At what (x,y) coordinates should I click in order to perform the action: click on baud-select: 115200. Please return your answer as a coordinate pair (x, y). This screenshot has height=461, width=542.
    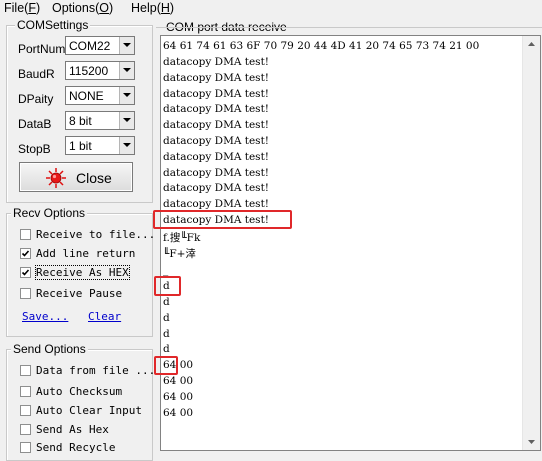
    Looking at the image, I should click on (100, 70).